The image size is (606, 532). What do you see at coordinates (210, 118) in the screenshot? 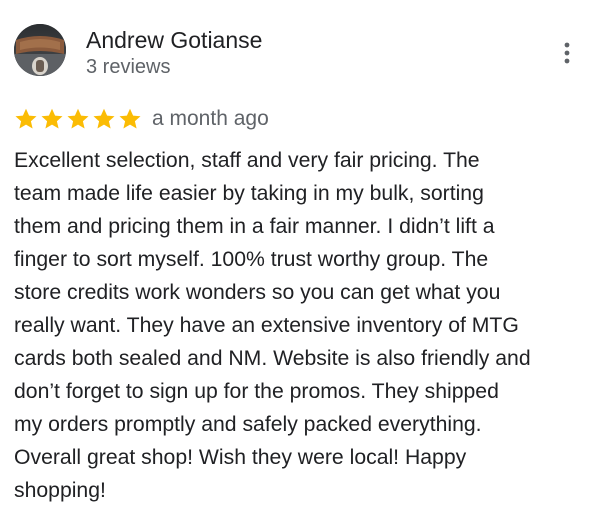
I see `review-date: a month ago` at bounding box center [210, 118].